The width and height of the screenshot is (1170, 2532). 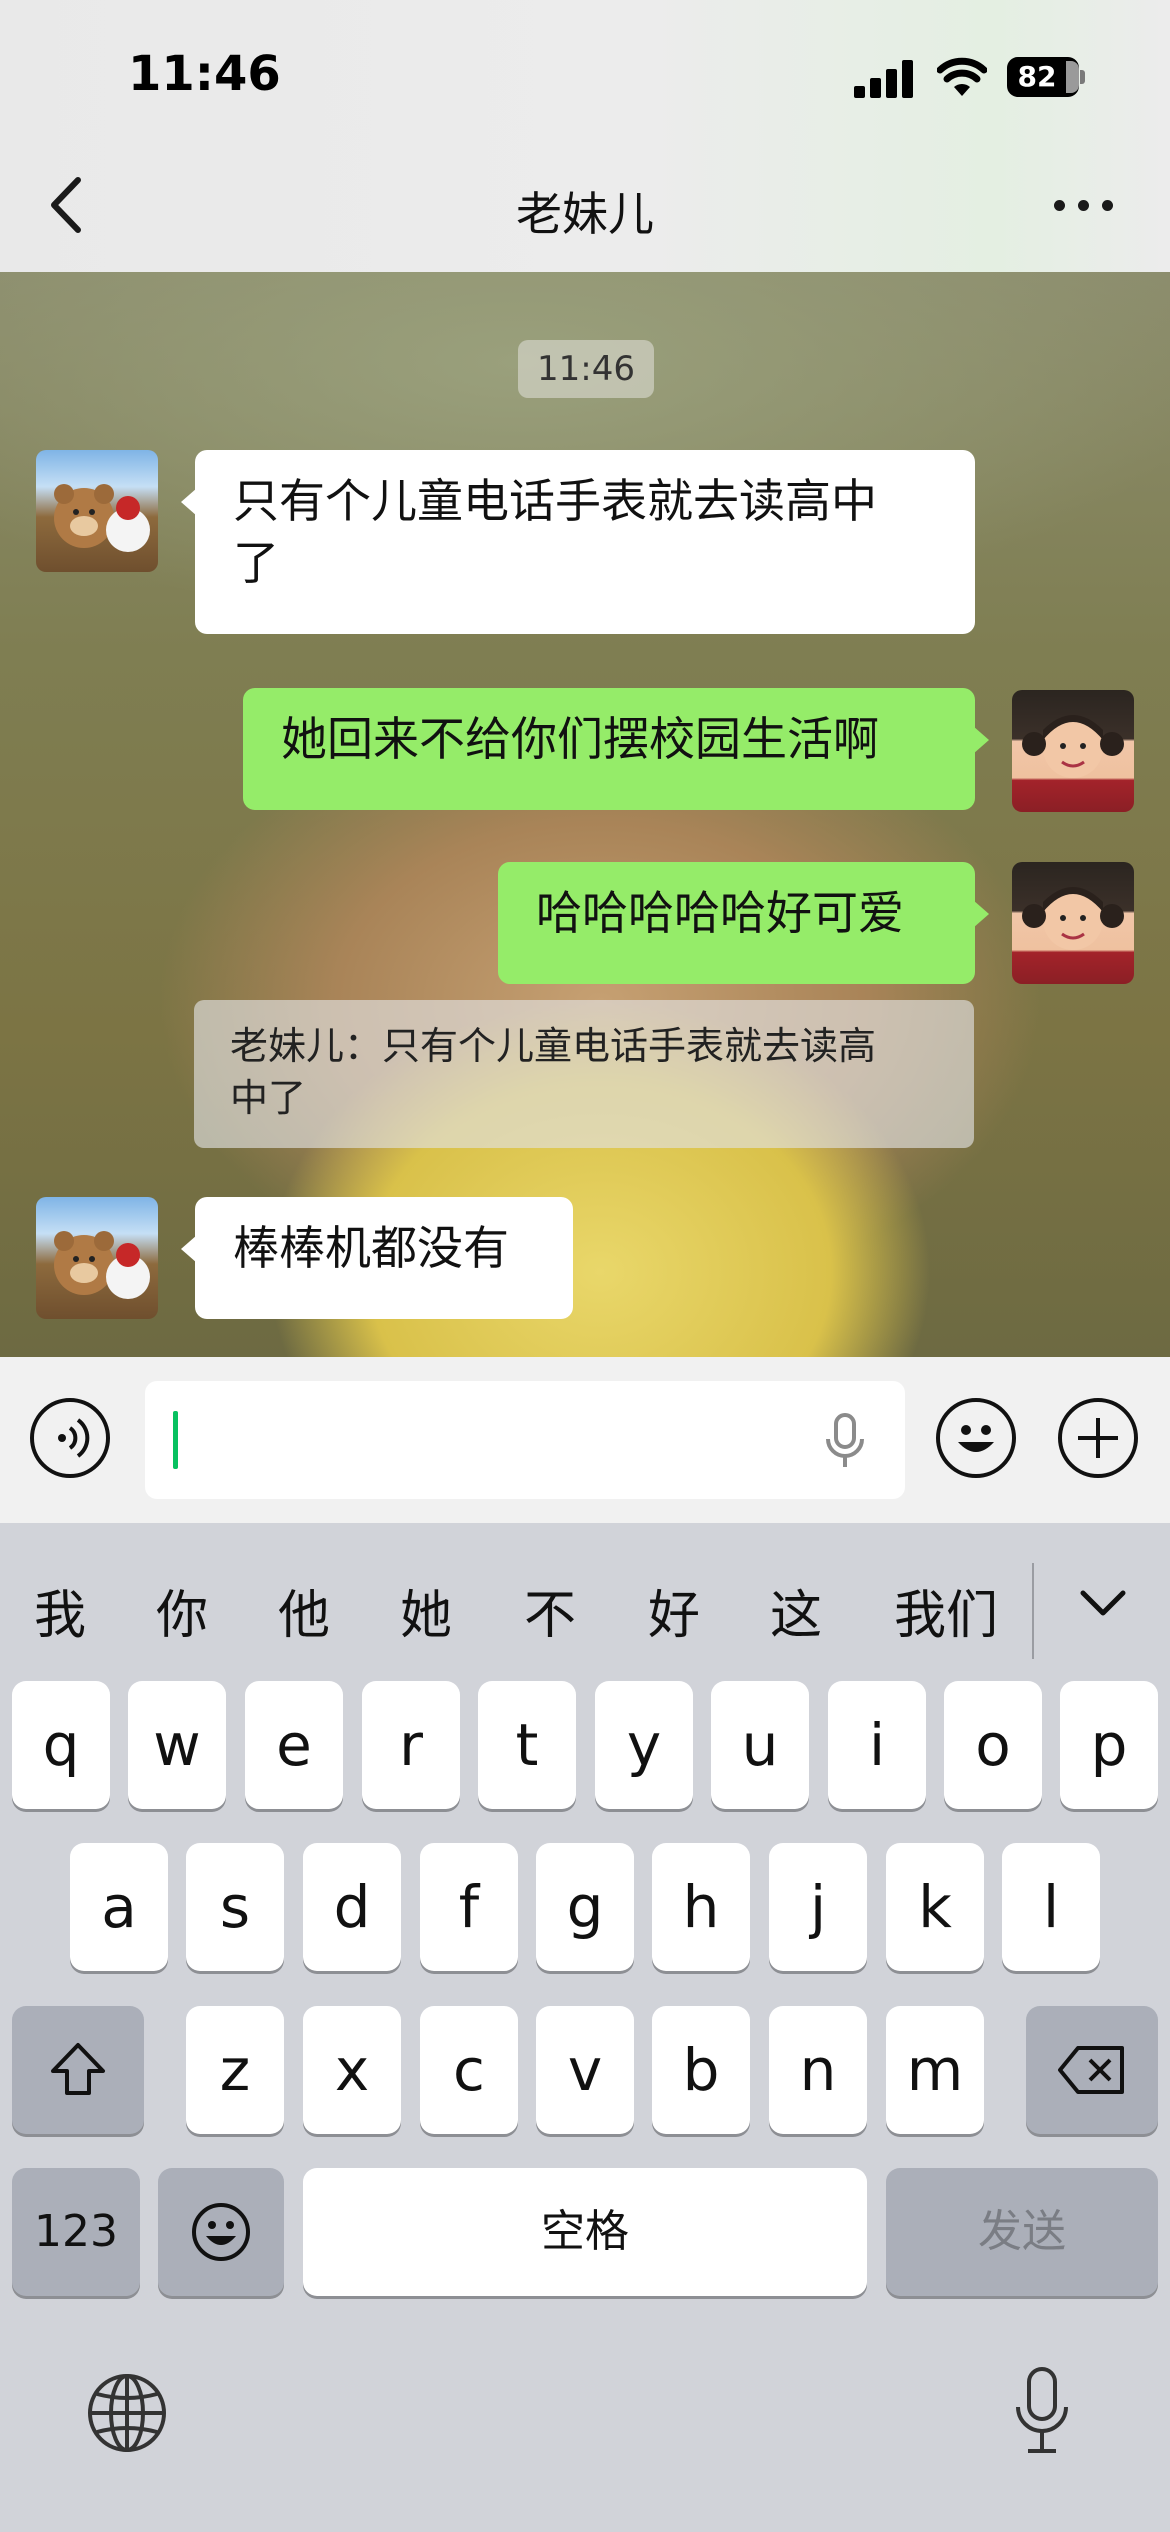 I want to click on battery-indicator: 82, so click(x=1046, y=77).